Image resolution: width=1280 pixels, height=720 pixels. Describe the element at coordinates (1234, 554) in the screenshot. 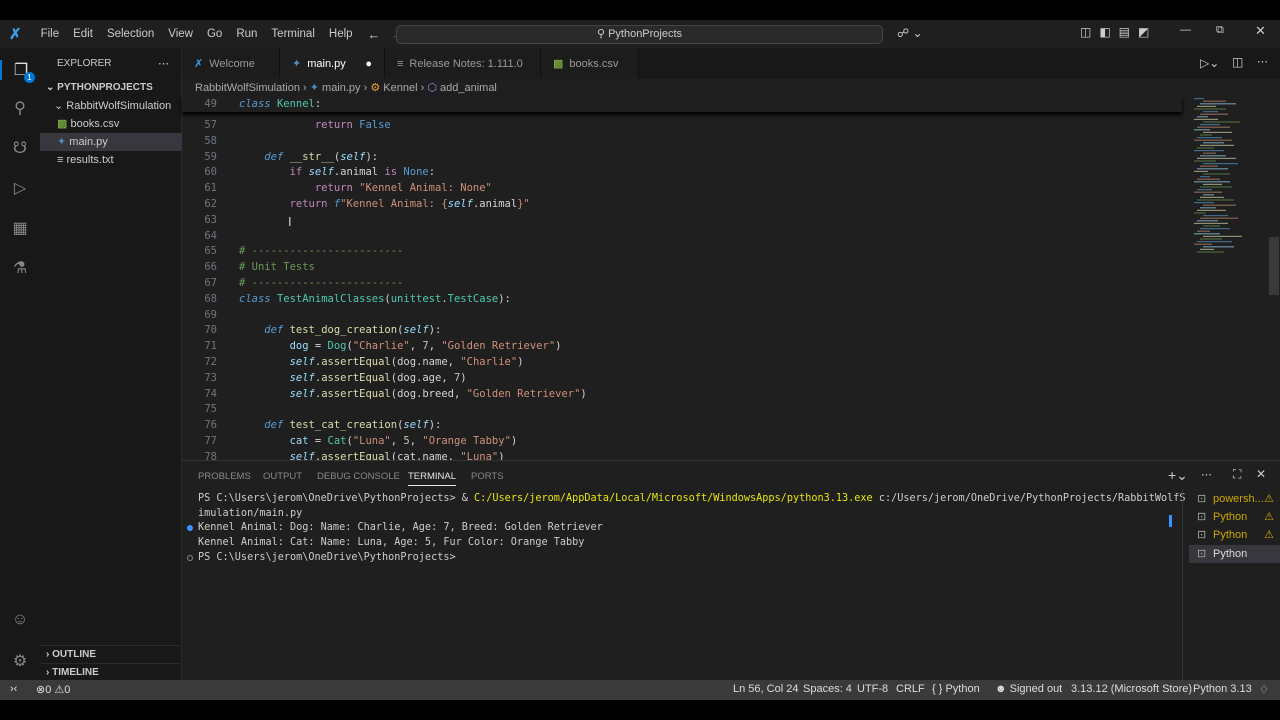

I see `terminal-instance-active: ⊡ Python` at that location.